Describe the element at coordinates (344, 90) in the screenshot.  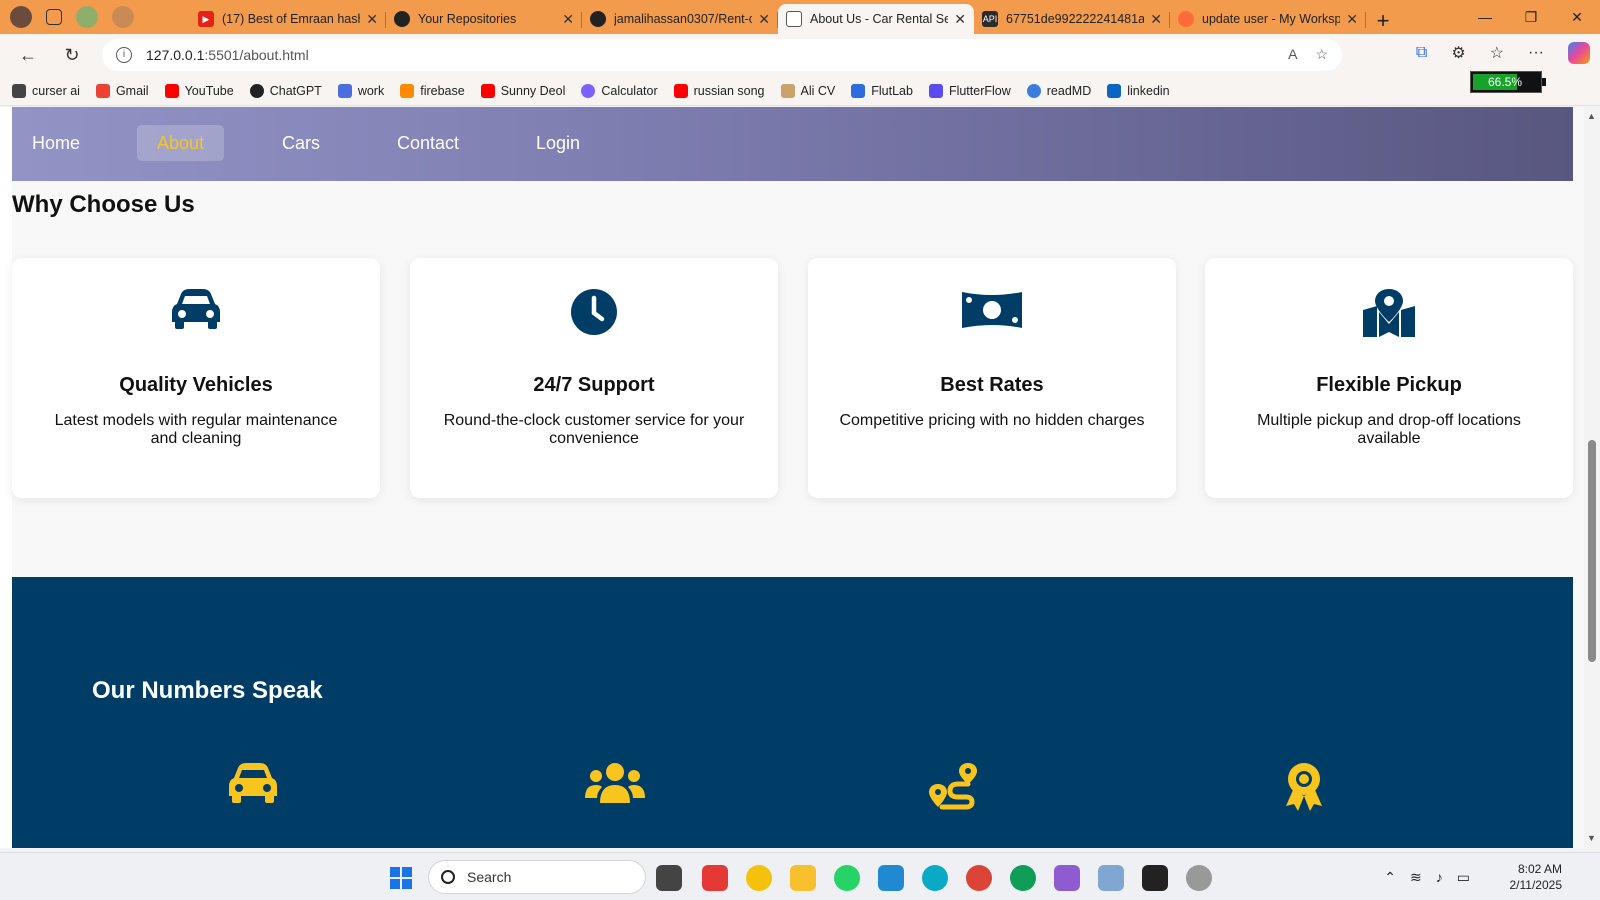
I see `docs-icon` at that location.